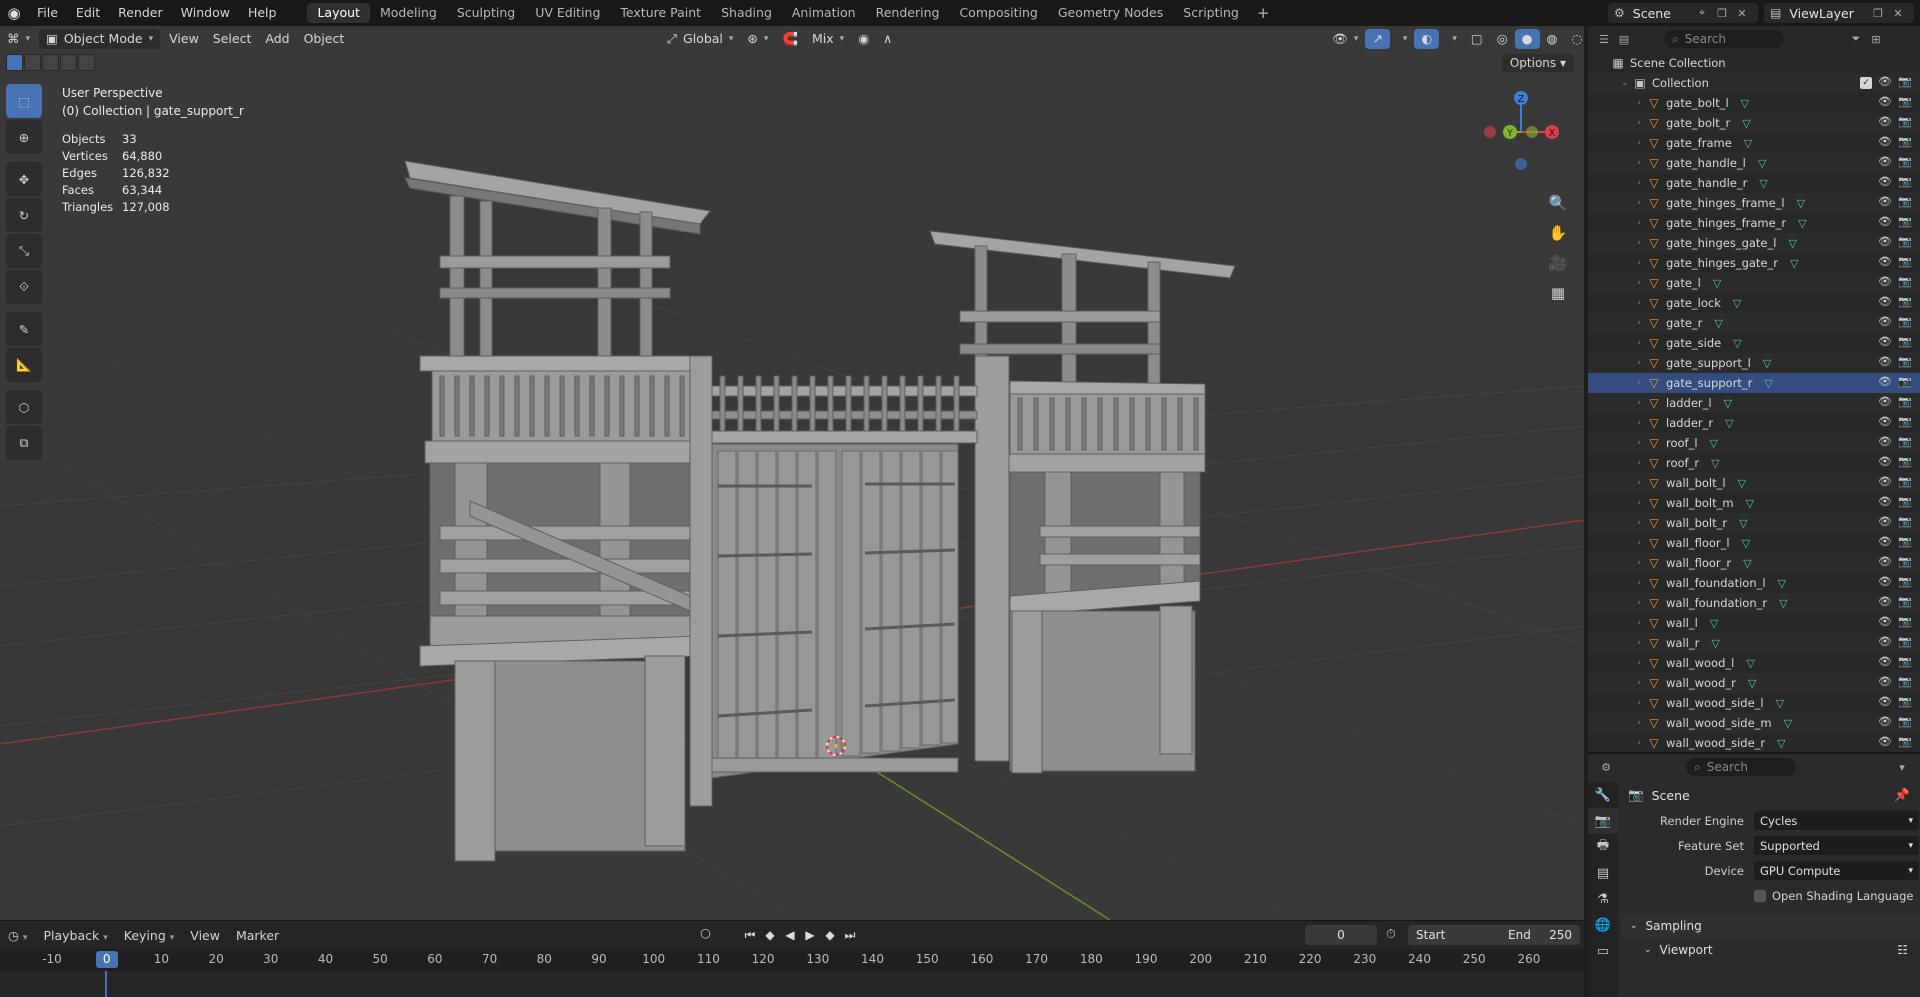 The height and width of the screenshot is (997, 1920). I want to click on outliner-object-row: › ▽ wall_foundation_r ▽ 👁 📷, so click(1754, 603).